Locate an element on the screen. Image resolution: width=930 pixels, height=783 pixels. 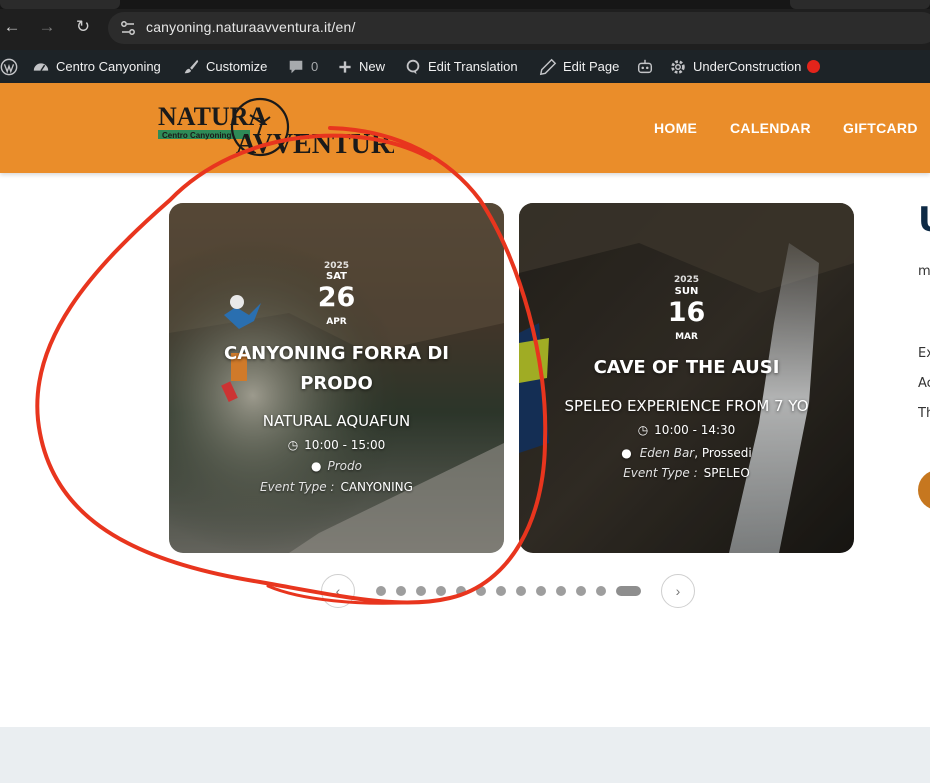
site-name-menu: Centro Canyoning is located at coordinates (96, 66).